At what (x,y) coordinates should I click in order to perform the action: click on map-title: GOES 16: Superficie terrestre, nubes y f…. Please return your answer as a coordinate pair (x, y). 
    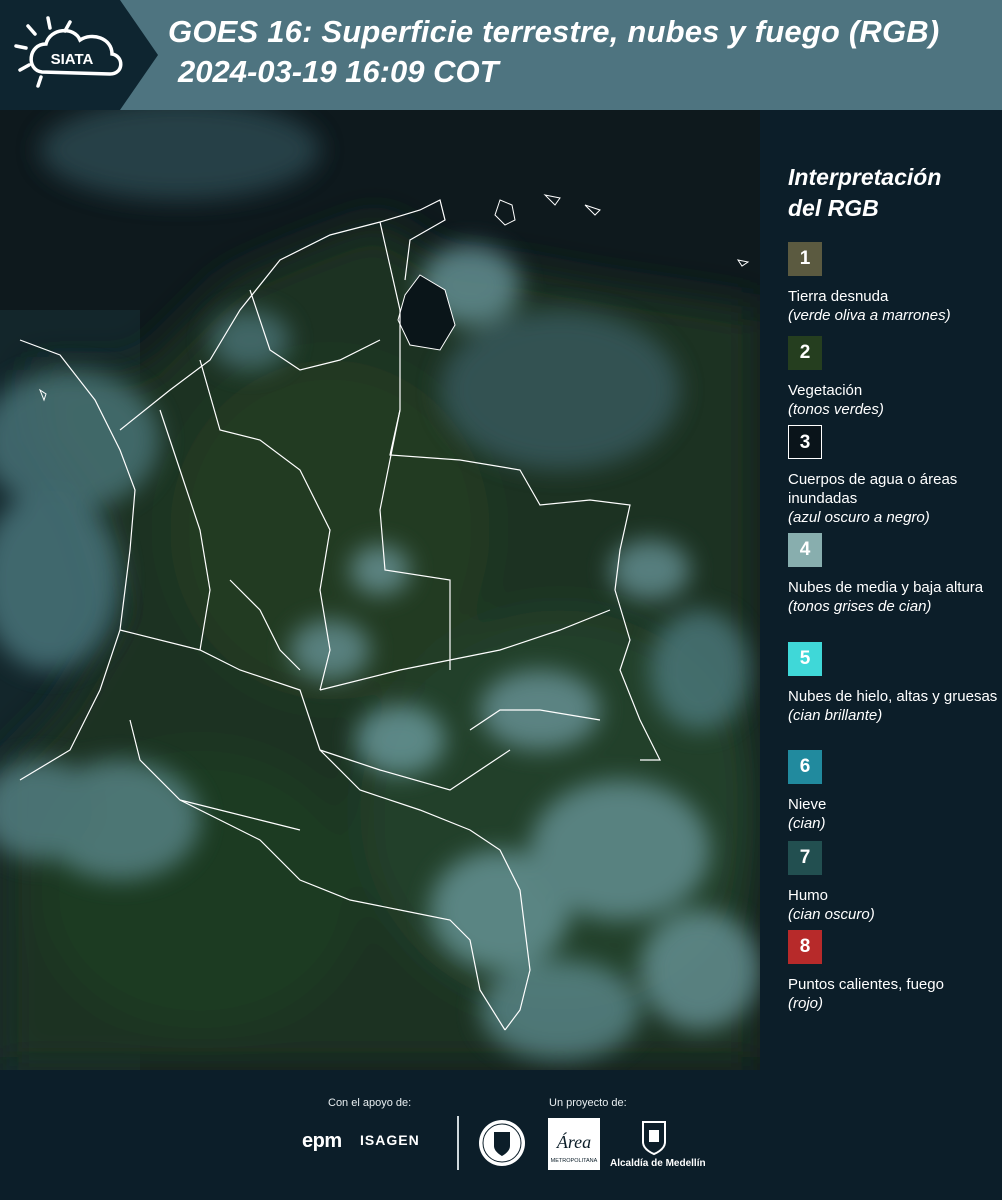
    Looking at the image, I should click on (554, 31).